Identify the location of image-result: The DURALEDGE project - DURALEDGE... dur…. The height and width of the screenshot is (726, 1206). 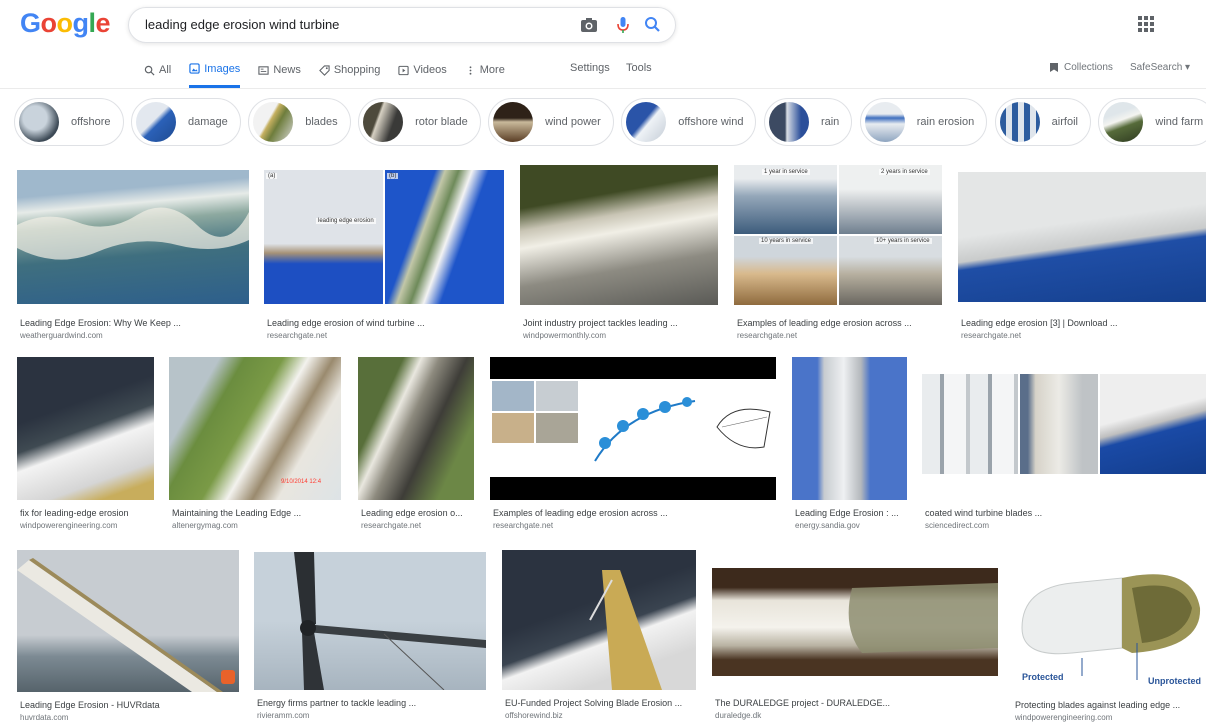
(855, 647).